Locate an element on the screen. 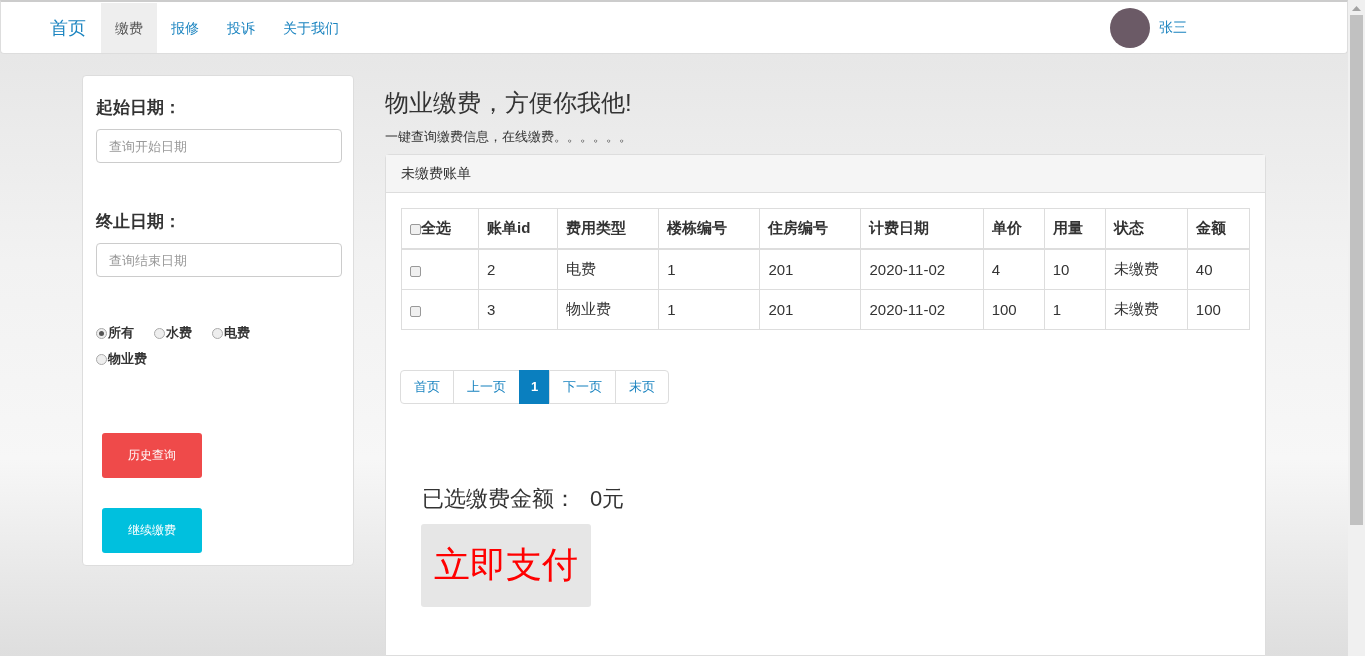 The width and height of the screenshot is (1365, 656). start-date-field: 查询开始日期 is located at coordinates (219, 146).